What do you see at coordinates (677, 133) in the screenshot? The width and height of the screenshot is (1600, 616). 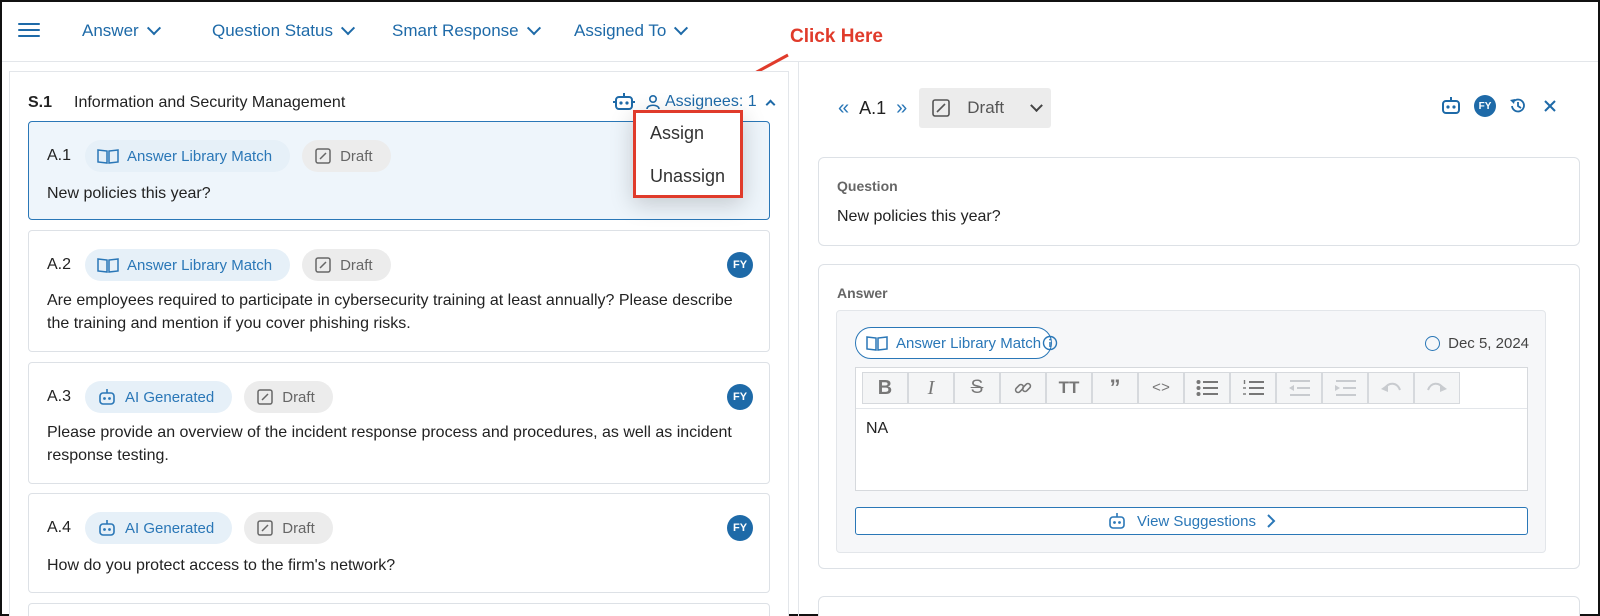 I see `menu-item-assign: Assign` at bounding box center [677, 133].